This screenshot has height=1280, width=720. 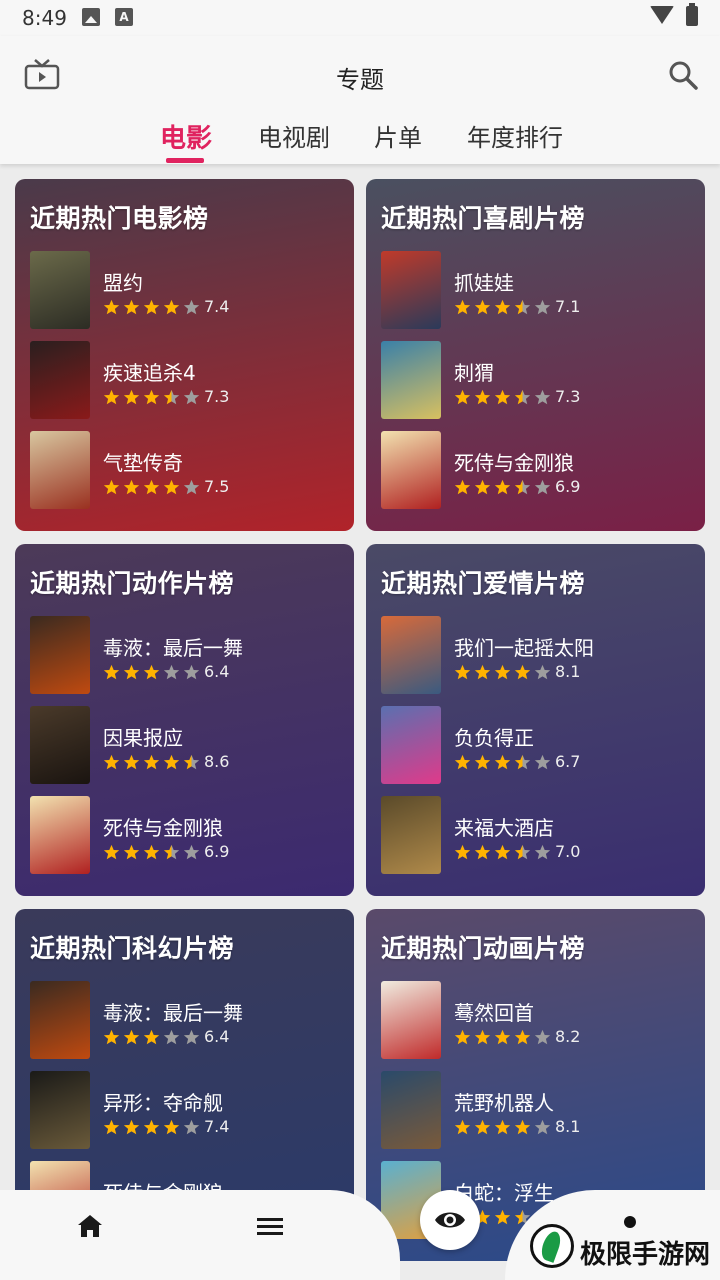 I want to click on movie-item: 我们一起摇太阳 8.1, so click(x=541, y=655).